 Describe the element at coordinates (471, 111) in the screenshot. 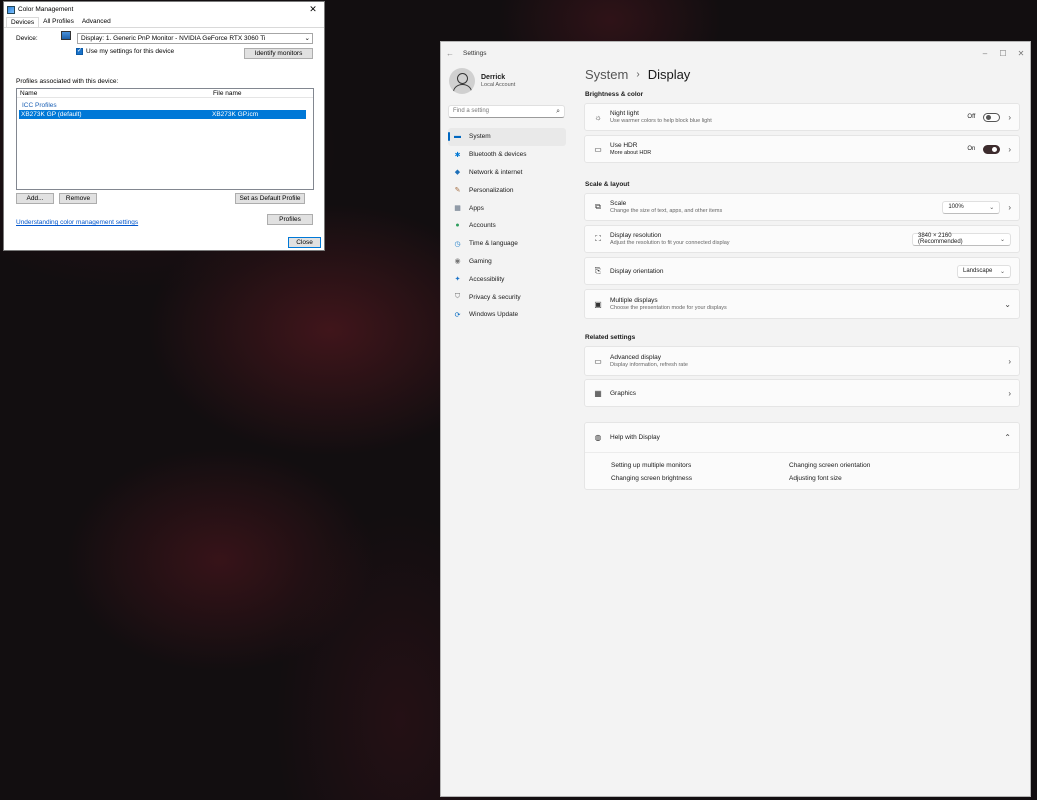

I see `search-placeholder: Find a setting` at that location.